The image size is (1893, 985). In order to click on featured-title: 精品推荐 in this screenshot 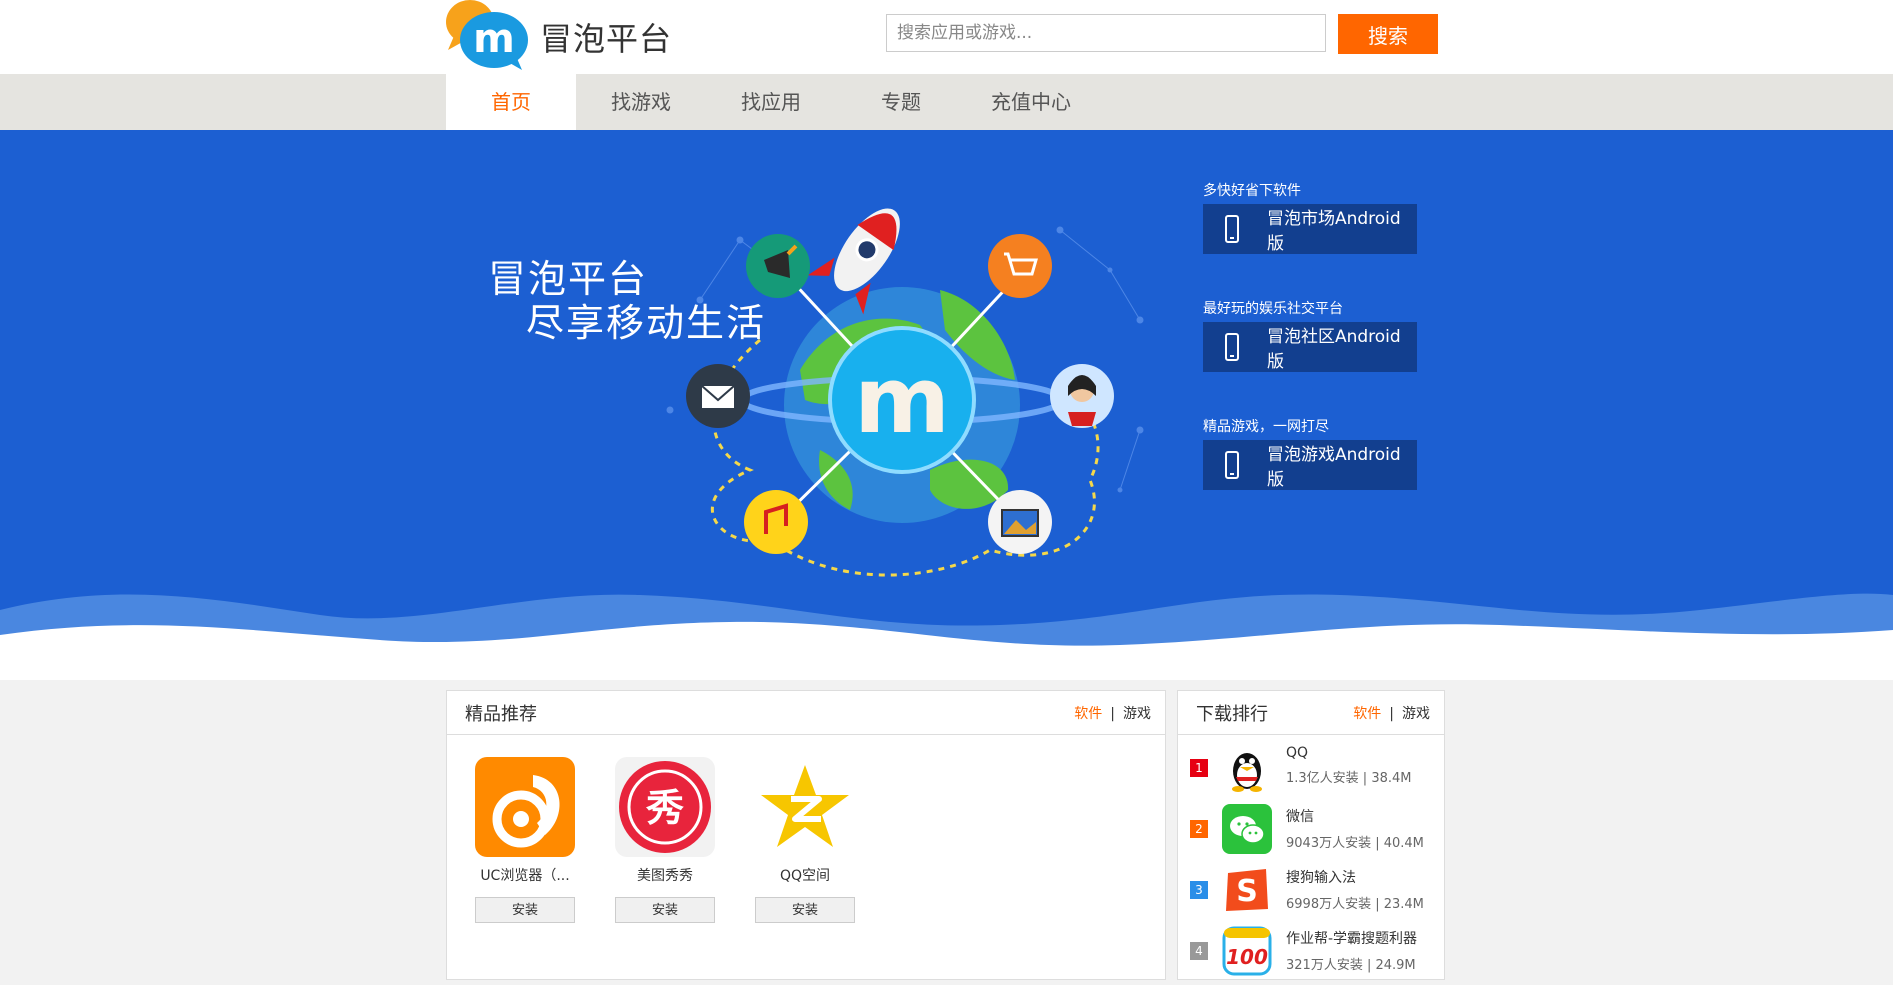, I will do `click(501, 714)`.